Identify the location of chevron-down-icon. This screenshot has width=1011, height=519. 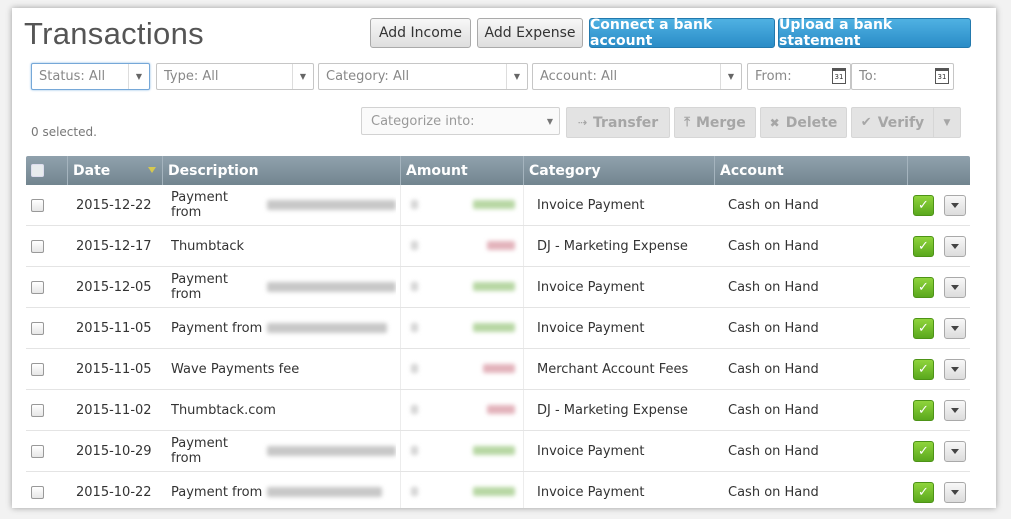
(955, 369).